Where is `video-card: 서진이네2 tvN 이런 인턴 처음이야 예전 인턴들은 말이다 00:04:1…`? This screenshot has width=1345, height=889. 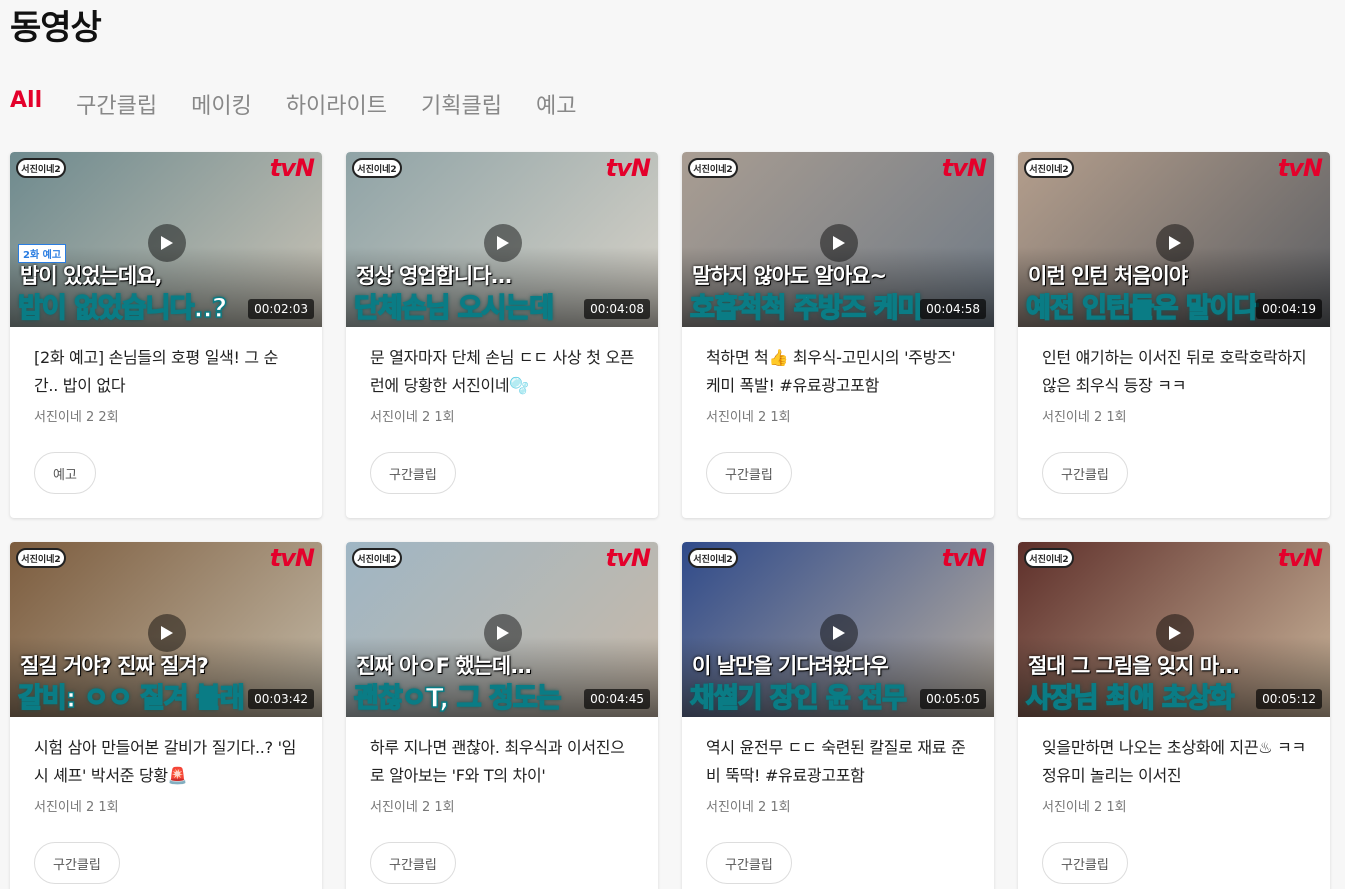 video-card: 서진이네2 tvN 이런 인턴 처음이야 예전 인턴들은 말이다 00:04:1… is located at coordinates (1174, 335).